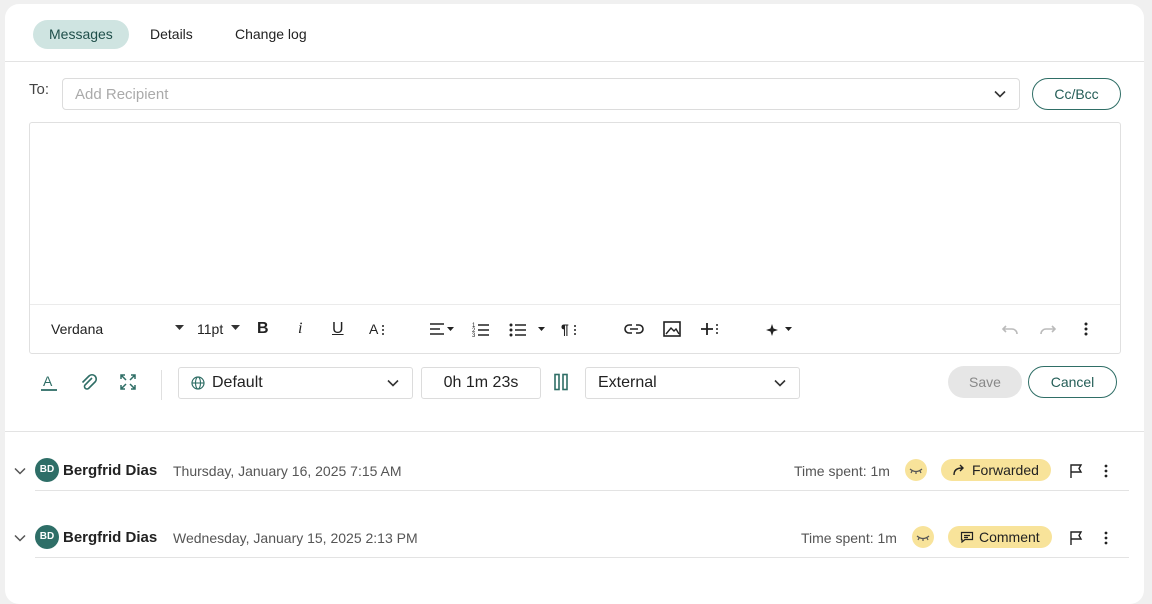 The image size is (1152, 604). I want to click on cc-bcc-button: Cc/Bcc, so click(1076, 94).